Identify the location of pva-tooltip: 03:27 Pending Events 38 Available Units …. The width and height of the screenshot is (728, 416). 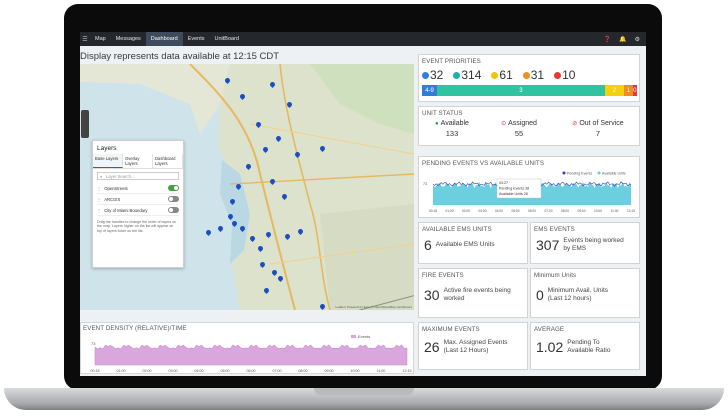
(519, 188).